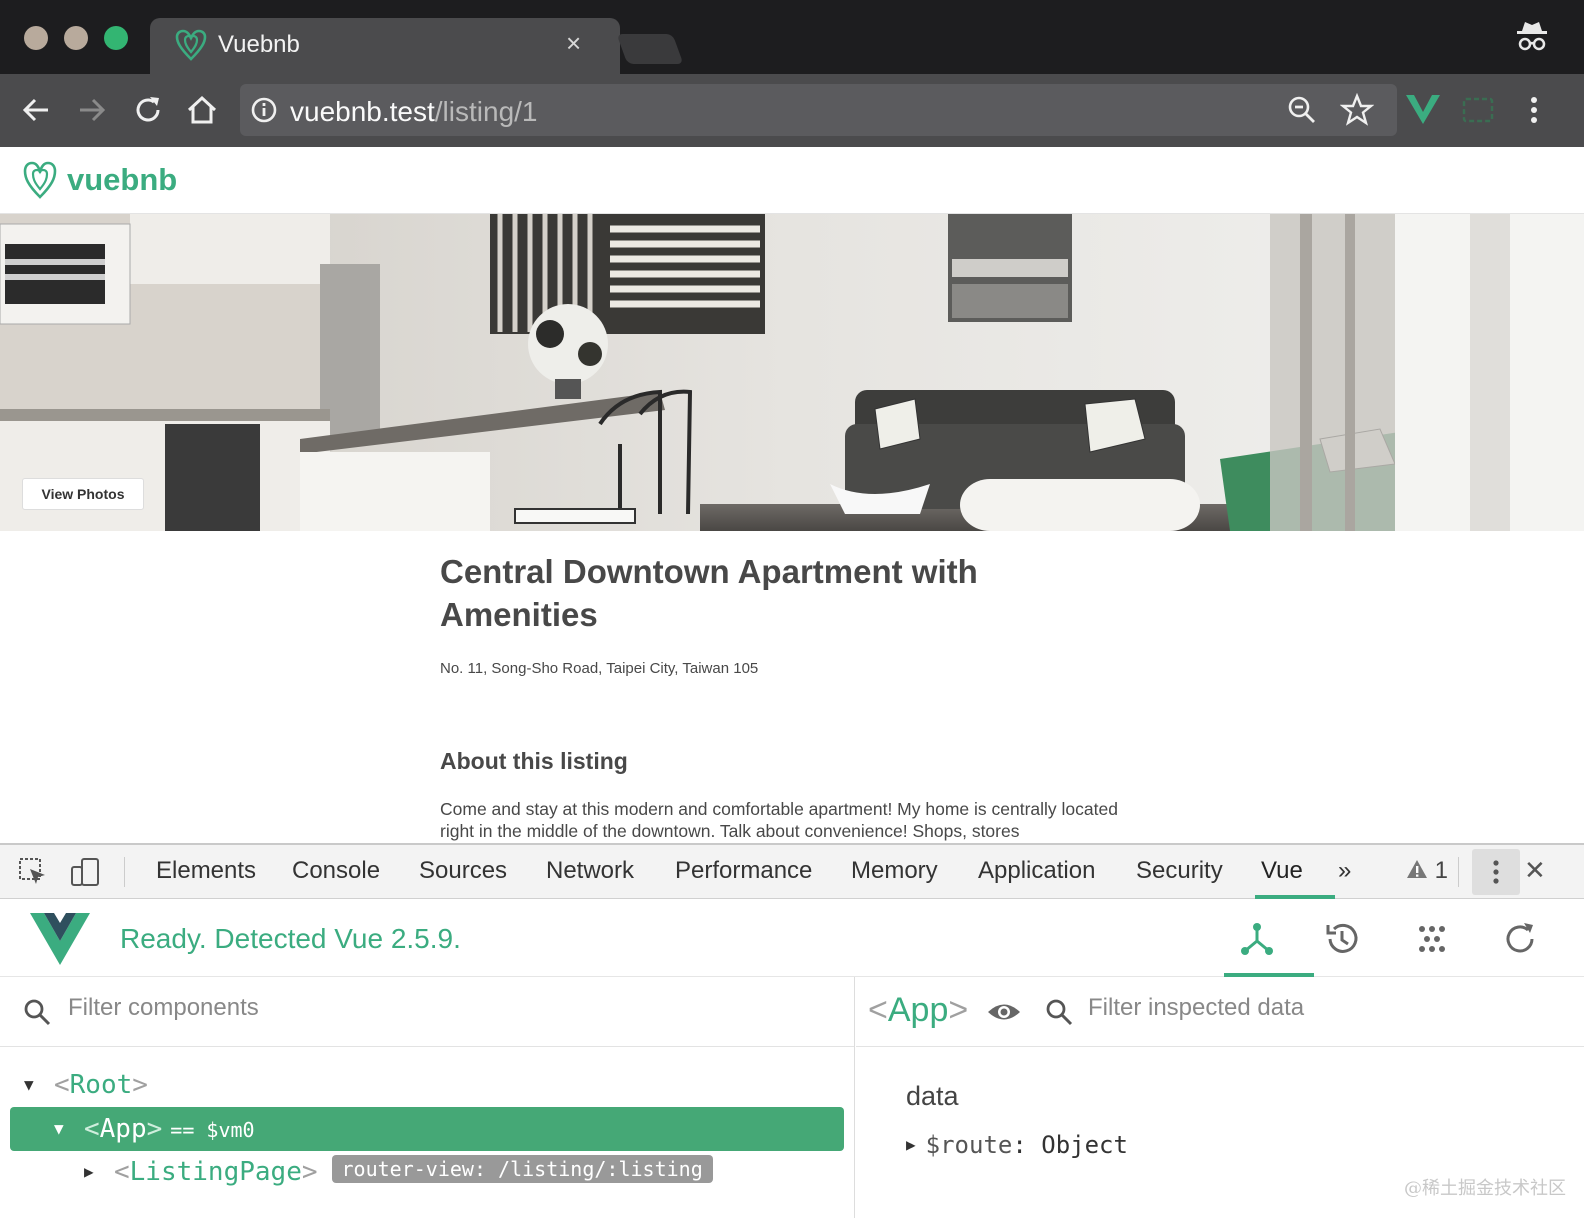  What do you see at coordinates (1357, 110) in the screenshot?
I see `star-icon` at bounding box center [1357, 110].